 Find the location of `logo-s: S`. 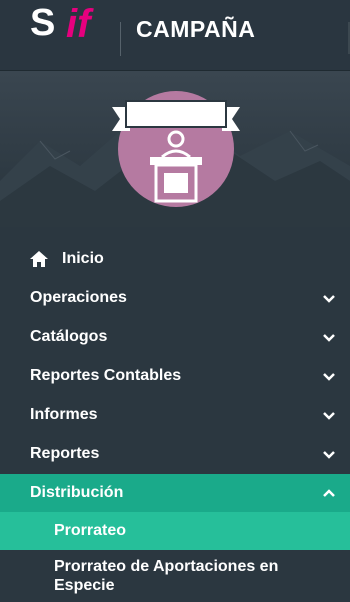

logo-s: S is located at coordinates (43, 23).